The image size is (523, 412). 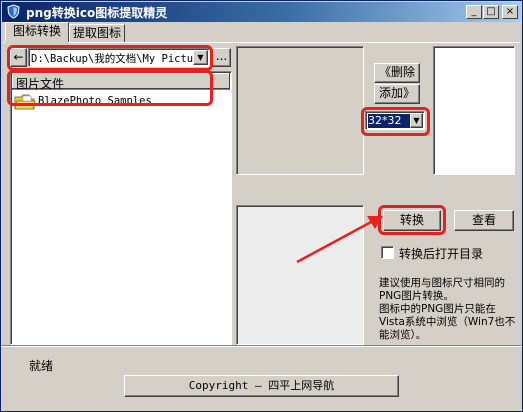 I want to click on tab-extract-icon: 提取图标, so click(x=97, y=33).